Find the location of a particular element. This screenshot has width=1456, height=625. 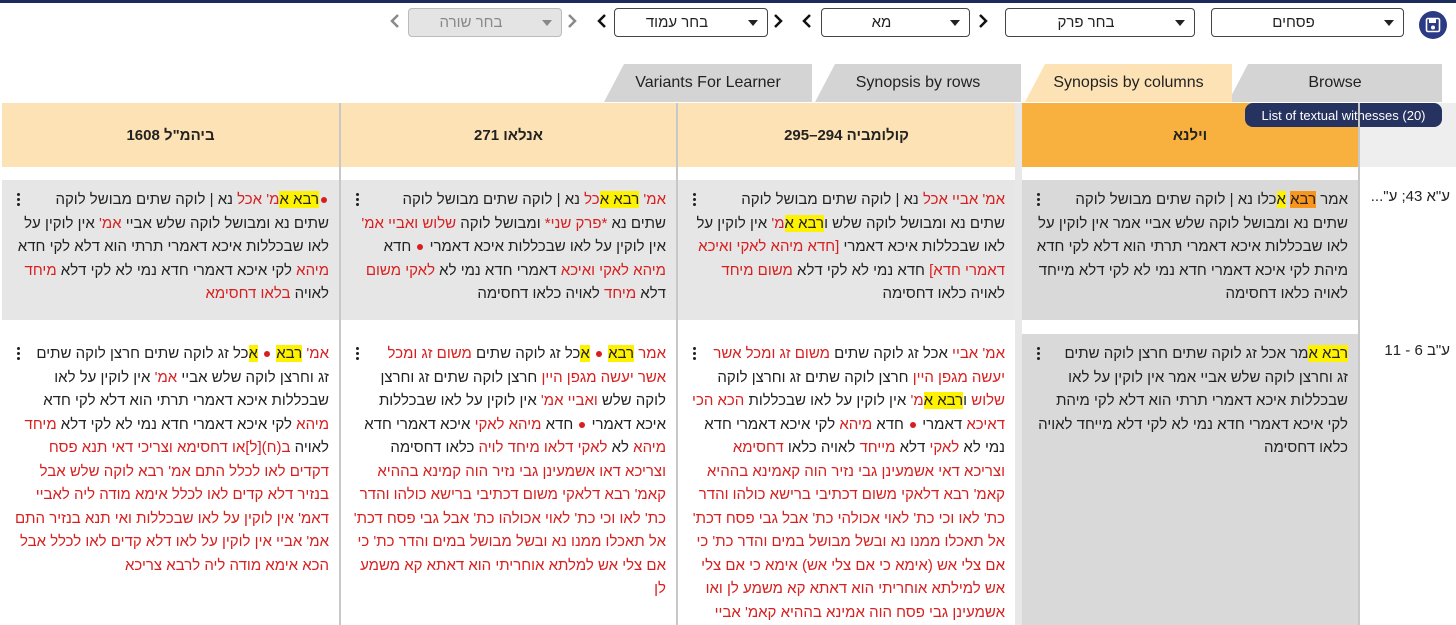

line-select: בחר שורה is located at coordinates (485, 22).